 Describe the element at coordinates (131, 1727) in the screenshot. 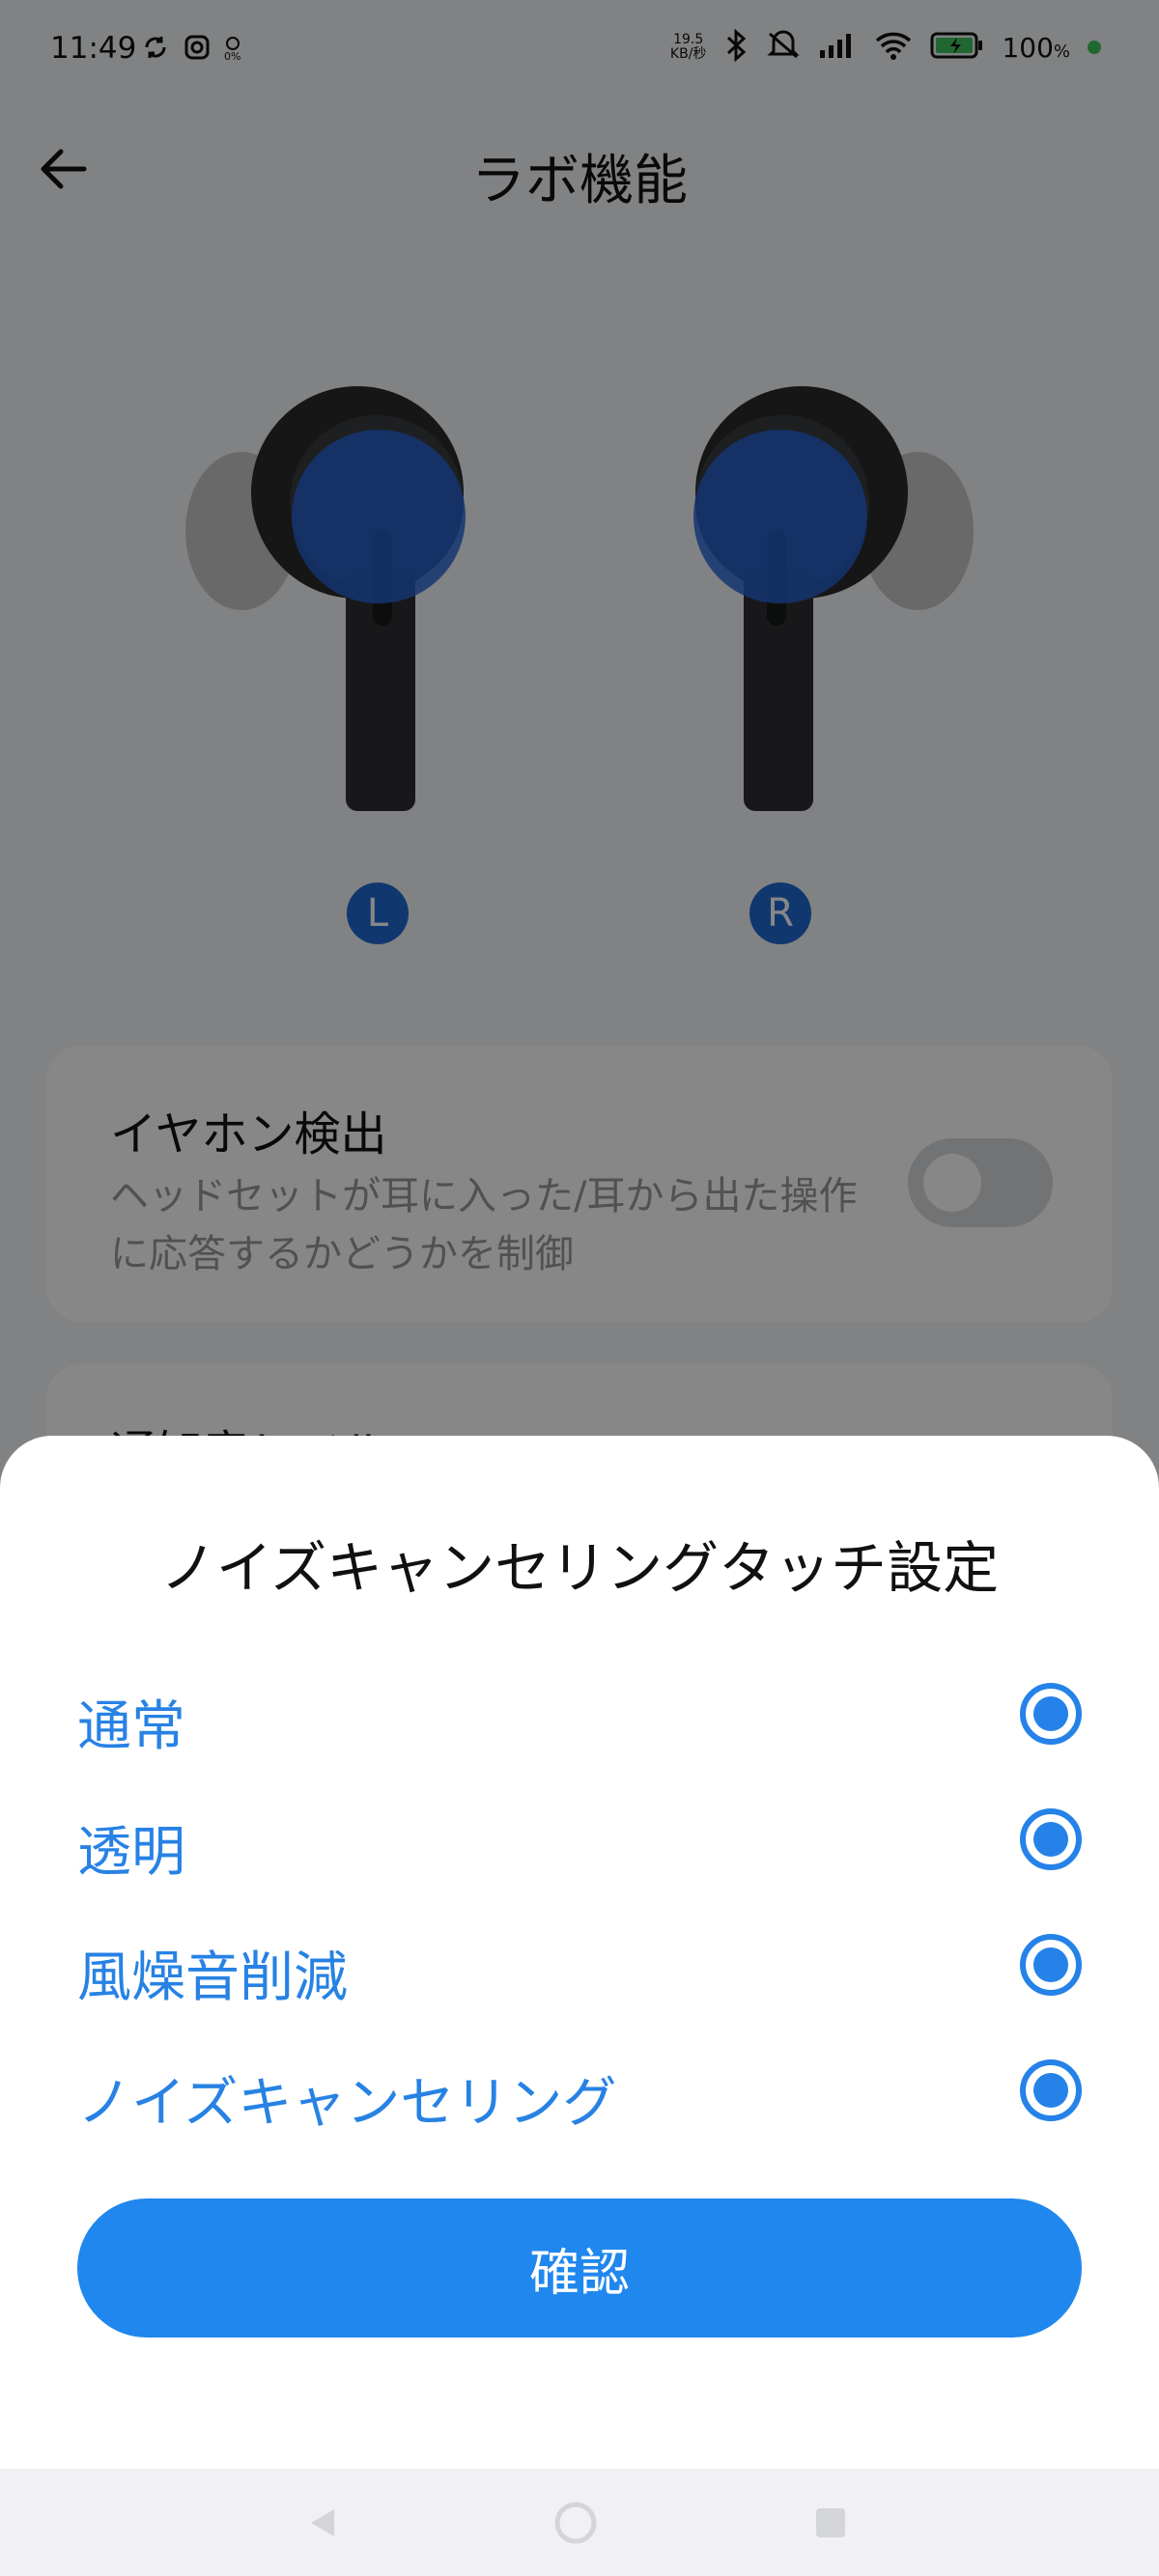

I see `option-label: 通常` at that location.